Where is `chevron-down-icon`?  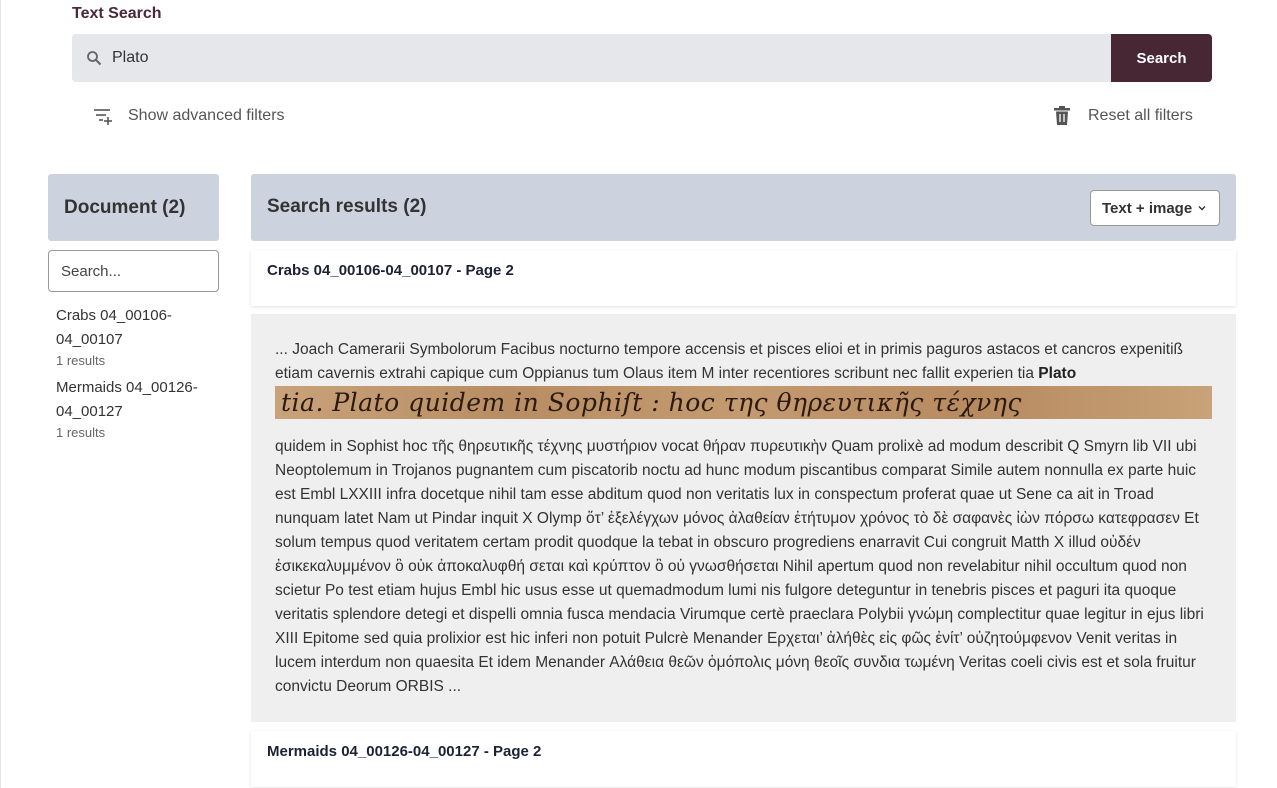
chevron-down-icon is located at coordinates (1202, 208).